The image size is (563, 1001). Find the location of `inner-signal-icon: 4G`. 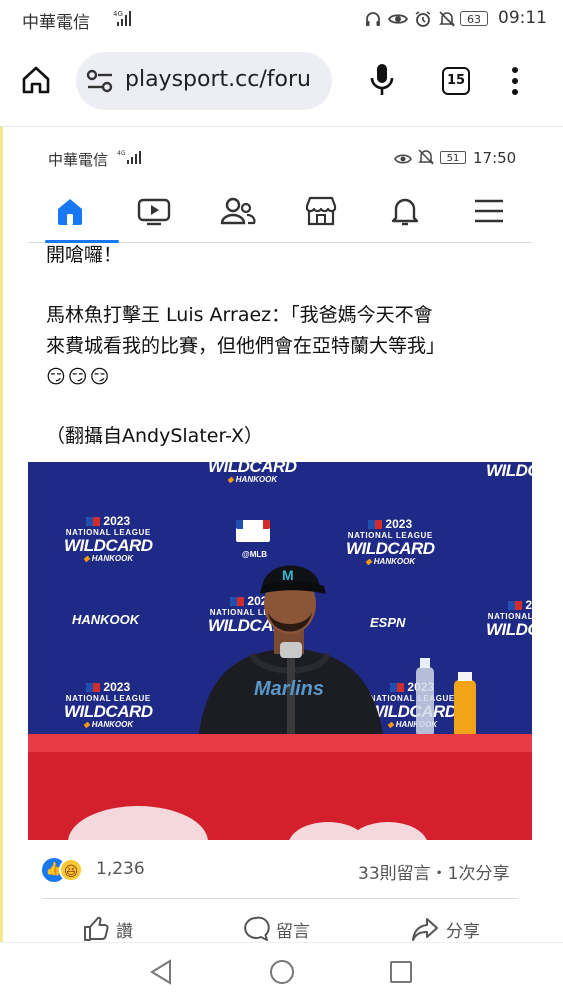

inner-signal-icon: 4G is located at coordinates (131, 159).